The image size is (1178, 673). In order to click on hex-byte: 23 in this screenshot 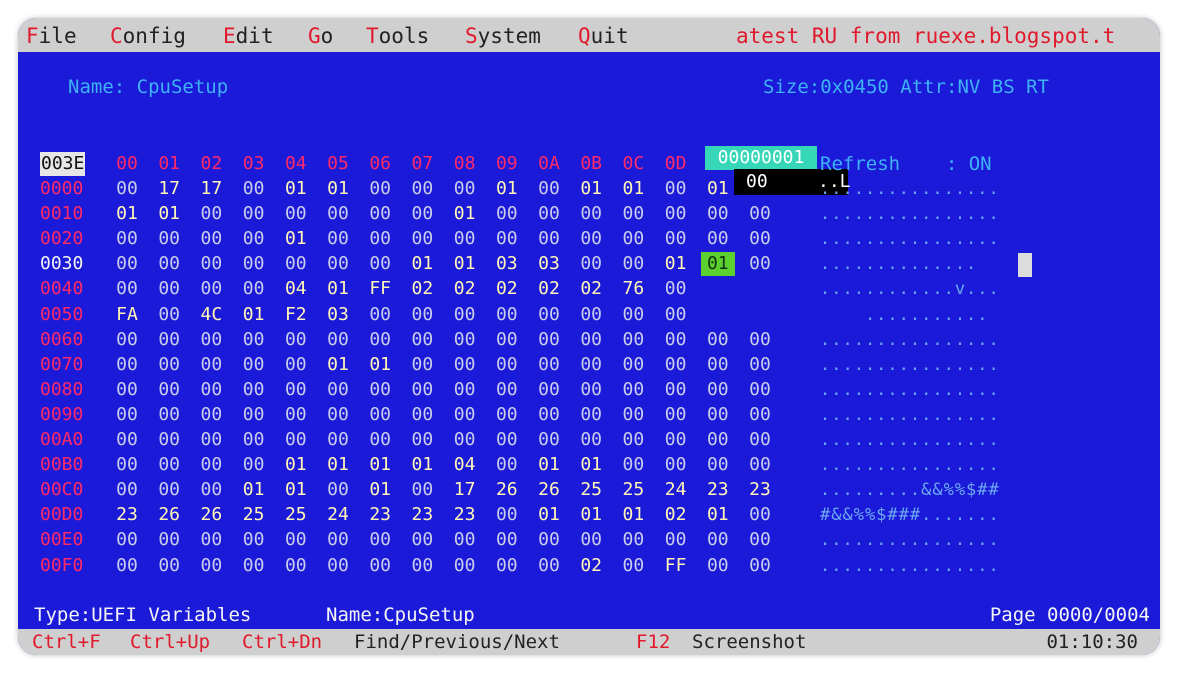, I will do `click(380, 515)`.